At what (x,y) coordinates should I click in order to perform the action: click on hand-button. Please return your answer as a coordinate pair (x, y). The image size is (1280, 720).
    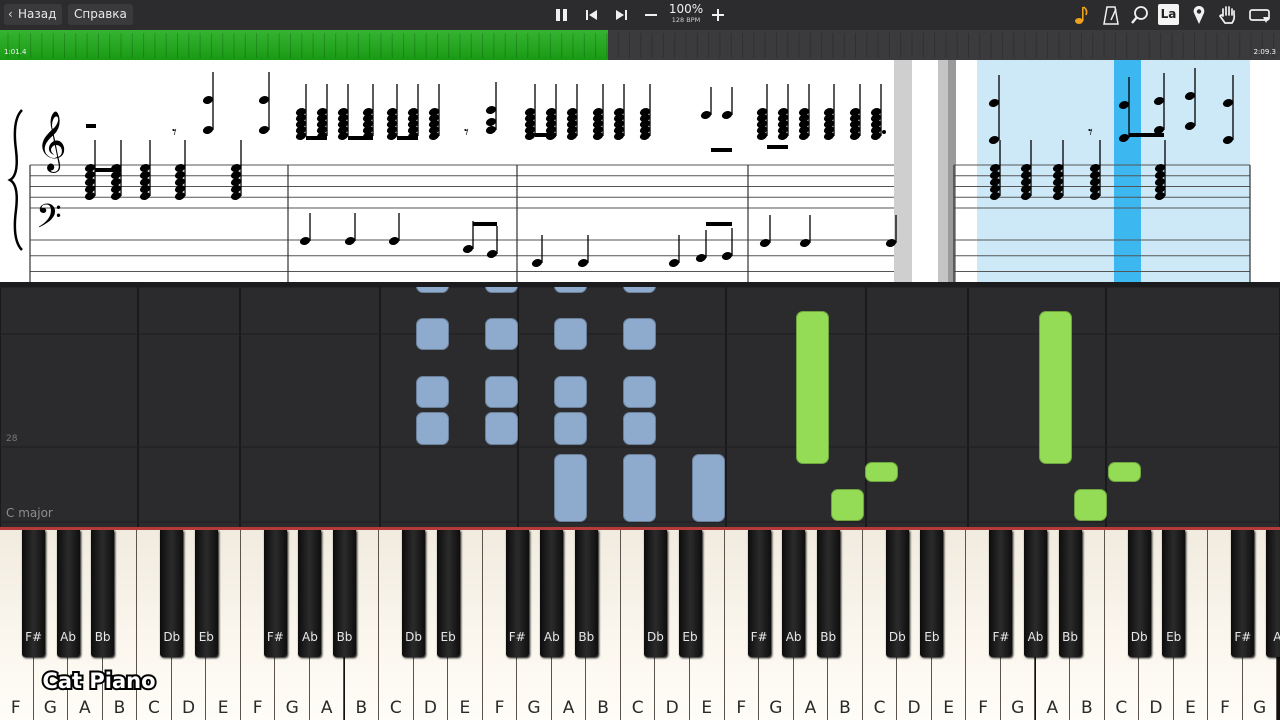
    Looking at the image, I should click on (1228, 15).